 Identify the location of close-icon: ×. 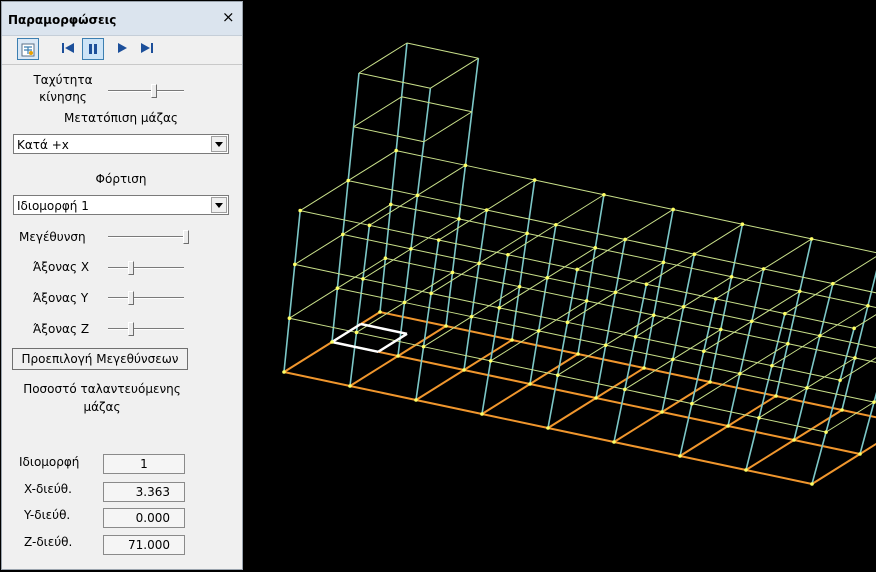
(228, 17).